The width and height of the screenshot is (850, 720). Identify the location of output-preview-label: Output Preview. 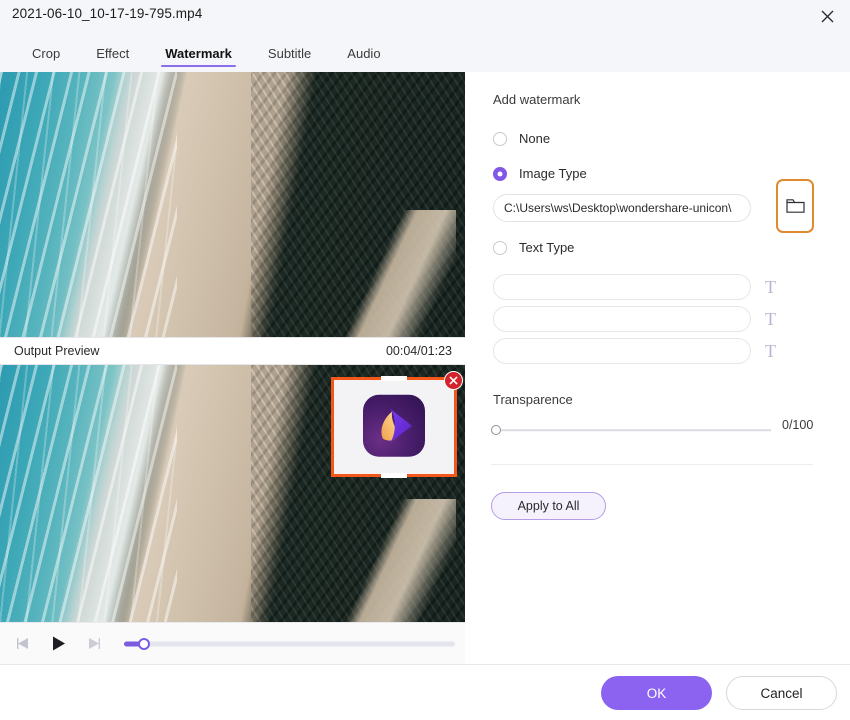
(57, 351).